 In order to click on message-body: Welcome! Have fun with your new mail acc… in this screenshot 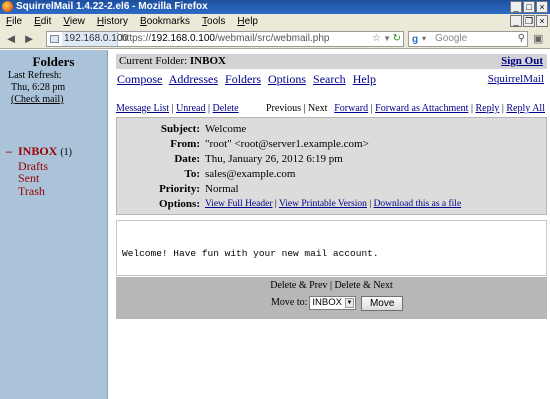, I will do `click(331, 248)`.